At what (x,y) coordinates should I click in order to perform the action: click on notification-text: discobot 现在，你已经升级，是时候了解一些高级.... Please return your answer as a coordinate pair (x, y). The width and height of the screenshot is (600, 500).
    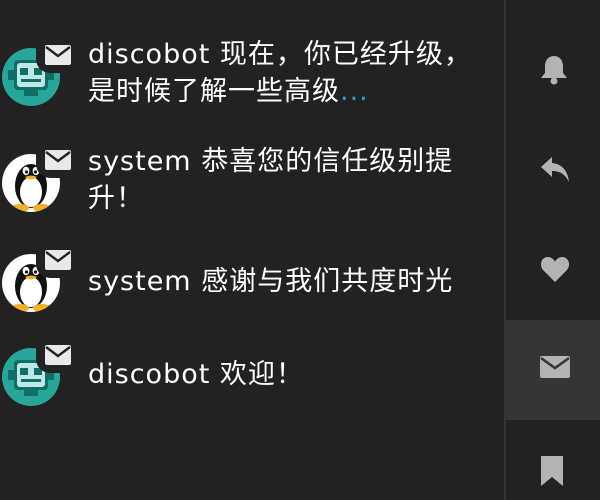
    Looking at the image, I should click on (288, 73).